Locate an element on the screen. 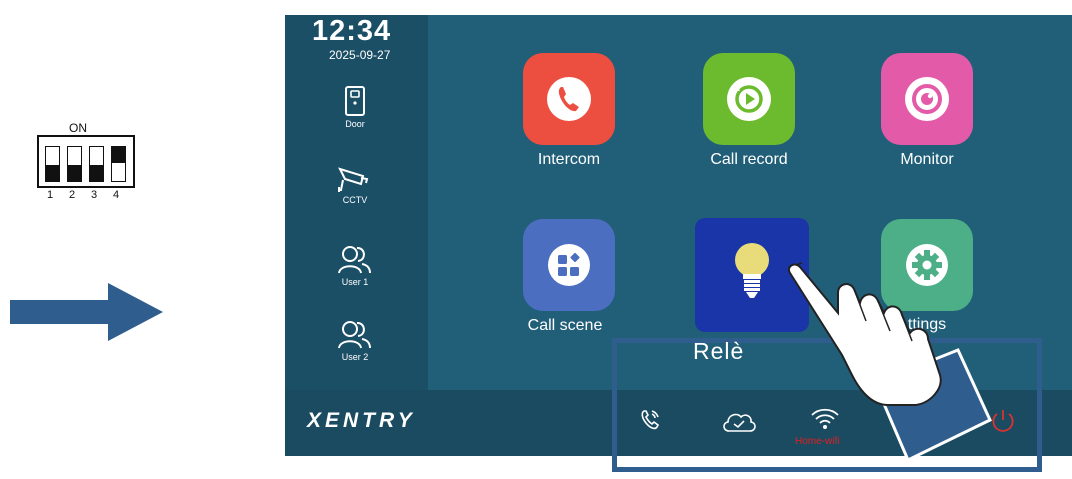 The image size is (1072, 479). grid-scene-icon is located at coordinates (569, 265).